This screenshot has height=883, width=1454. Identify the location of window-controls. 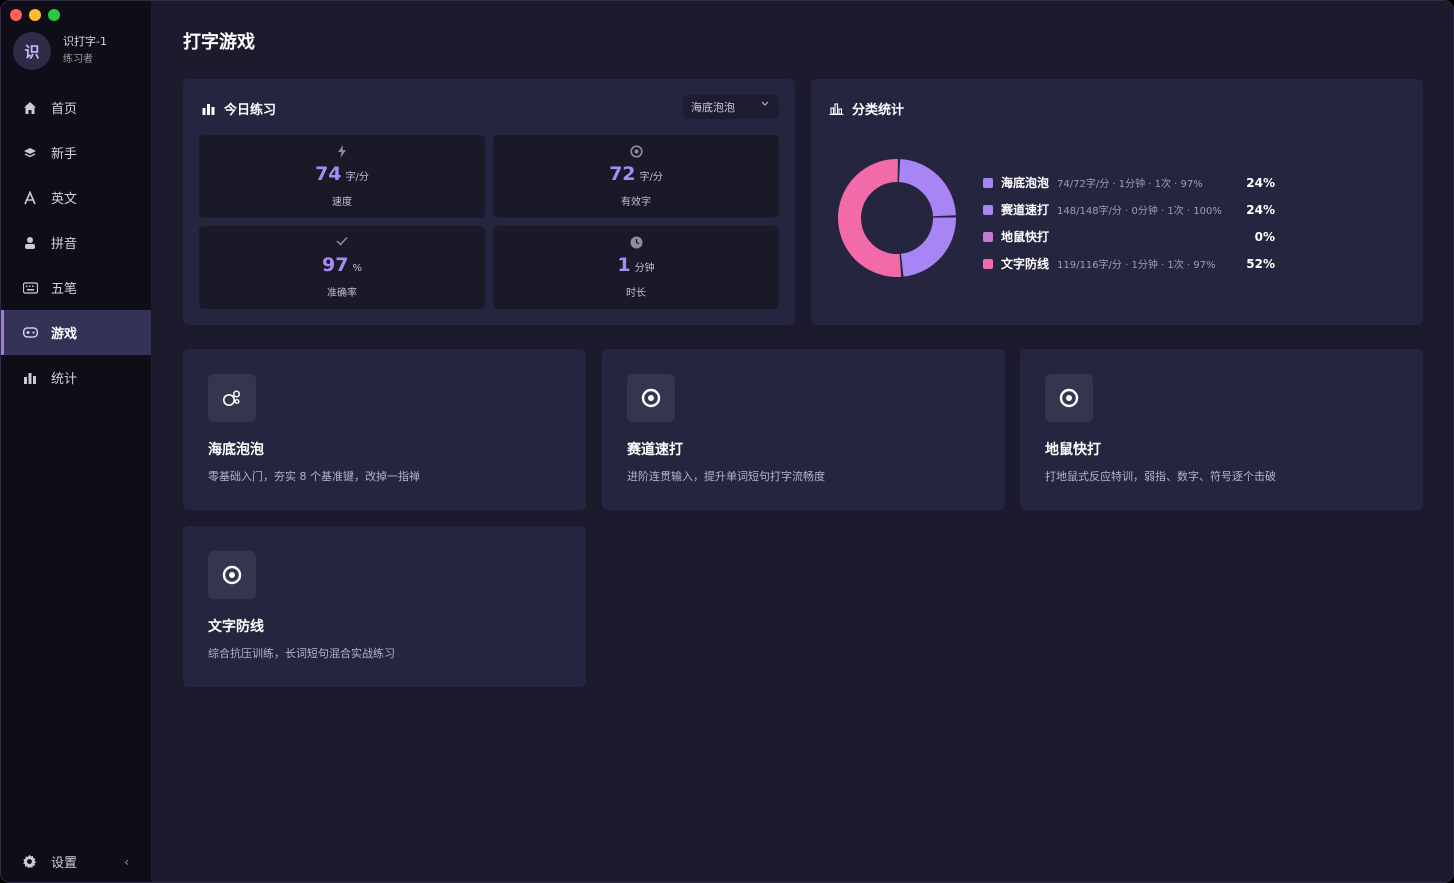
(35, 15).